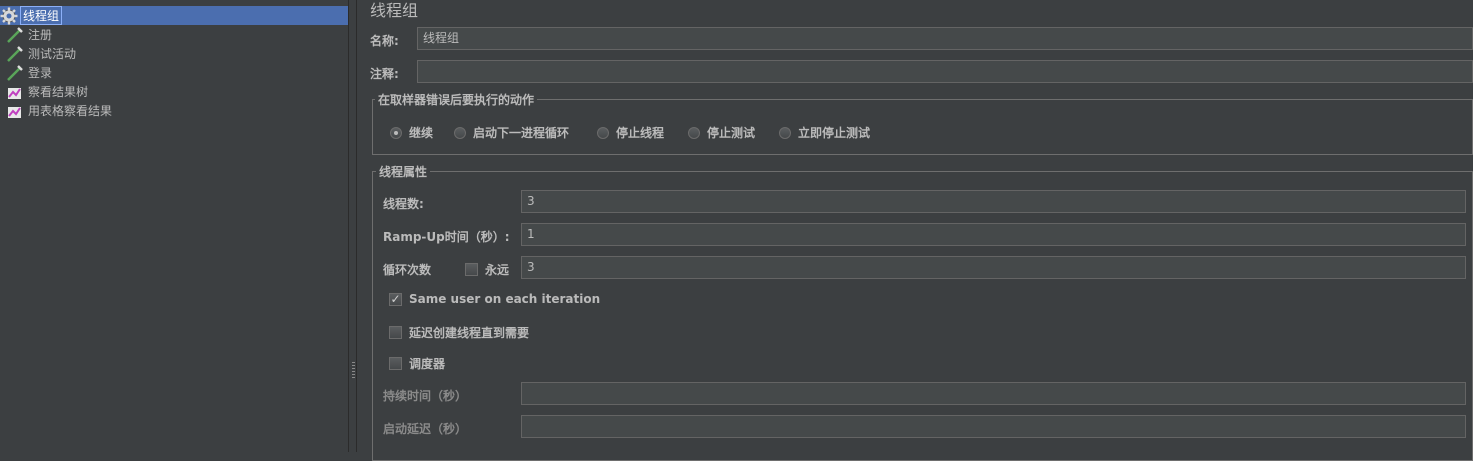 Image resolution: width=1473 pixels, height=461 pixels. I want to click on gear-icon, so click(9, 16).